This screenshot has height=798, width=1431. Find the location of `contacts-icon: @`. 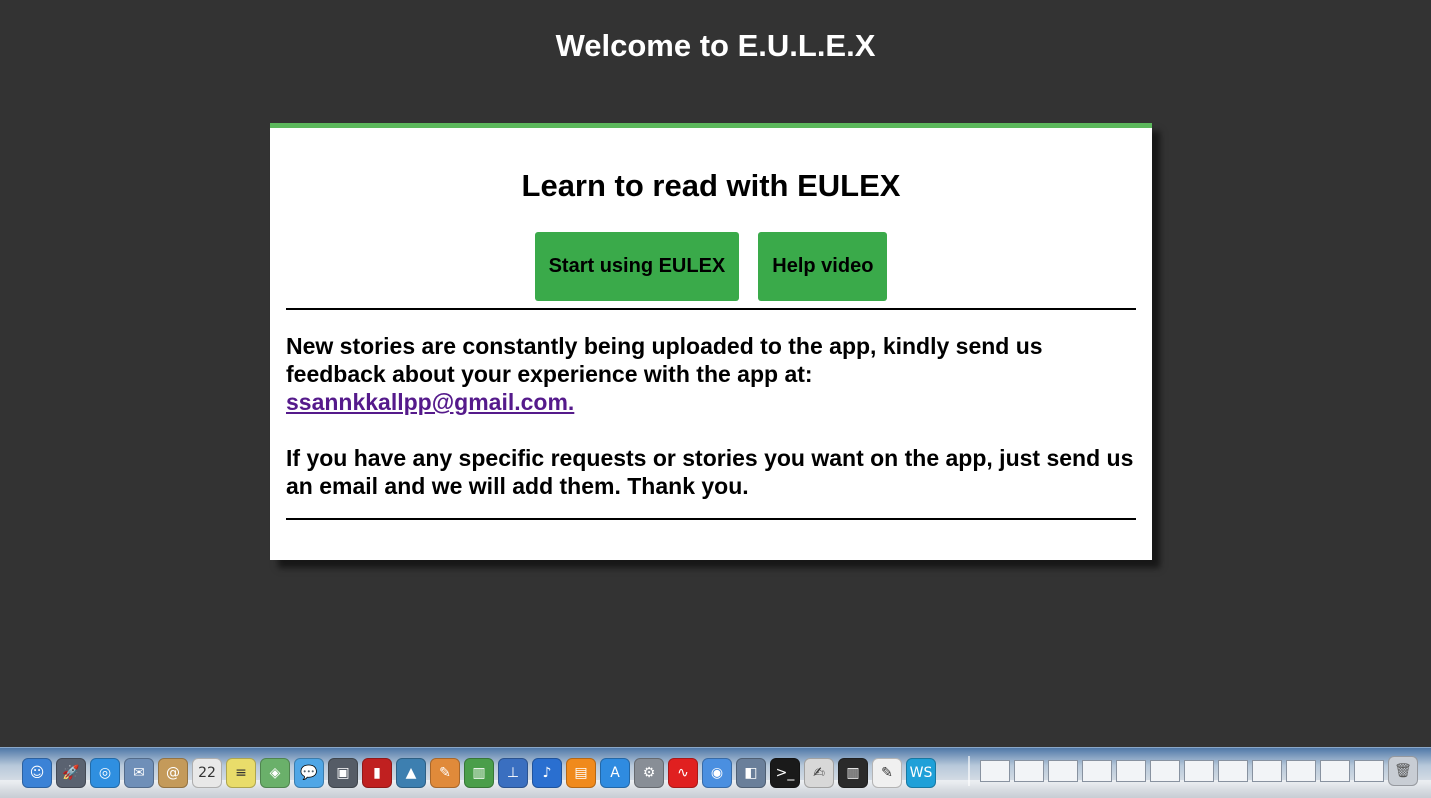

contacts-icon: @ is located at coordinates (173, 773).